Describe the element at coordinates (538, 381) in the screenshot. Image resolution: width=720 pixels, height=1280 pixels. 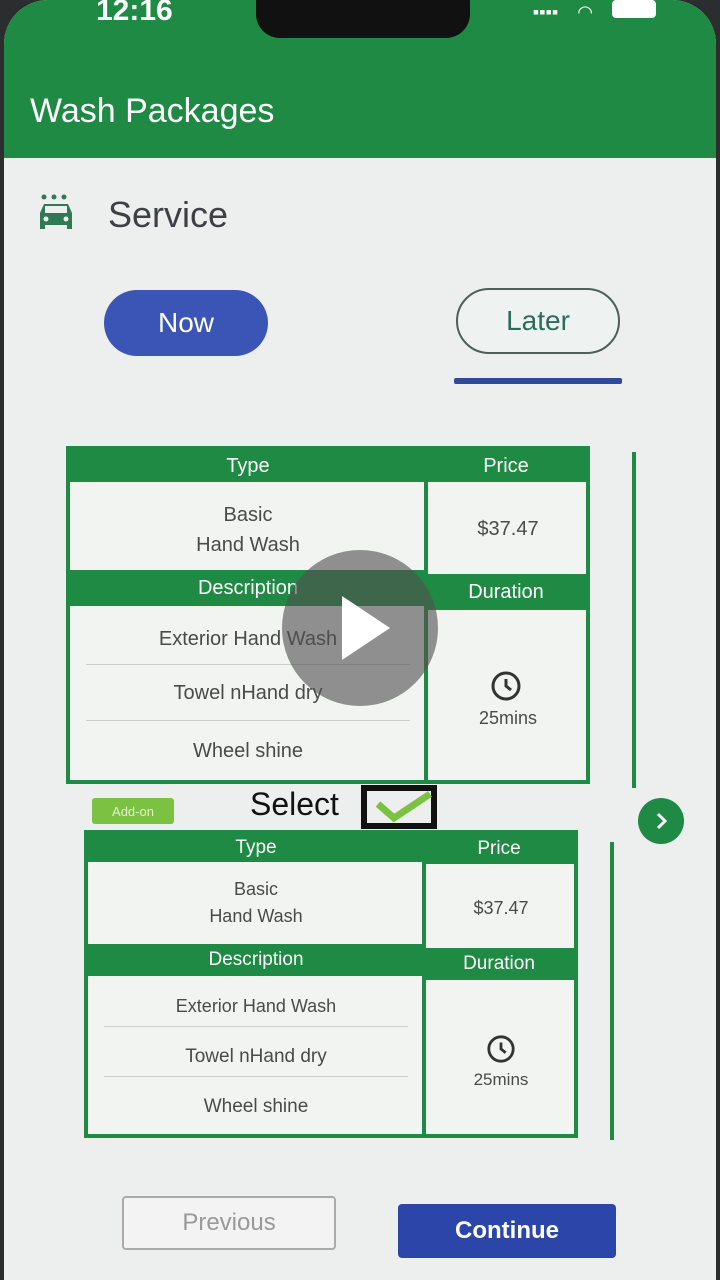
I see `tab-indicator` at that location.